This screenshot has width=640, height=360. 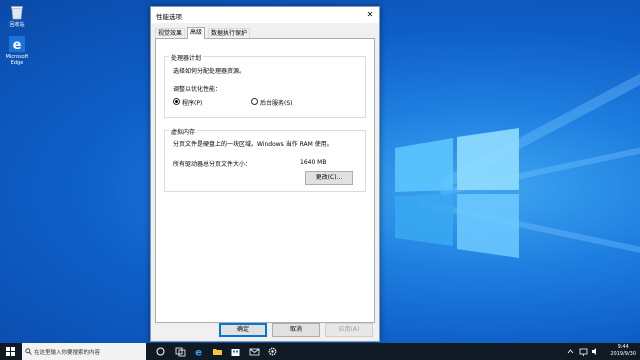 What do you see at coordinates (192, 102) in the screenshot?
I see `programs-radio-label: 程序(P)` at bounding box center [192, 102].